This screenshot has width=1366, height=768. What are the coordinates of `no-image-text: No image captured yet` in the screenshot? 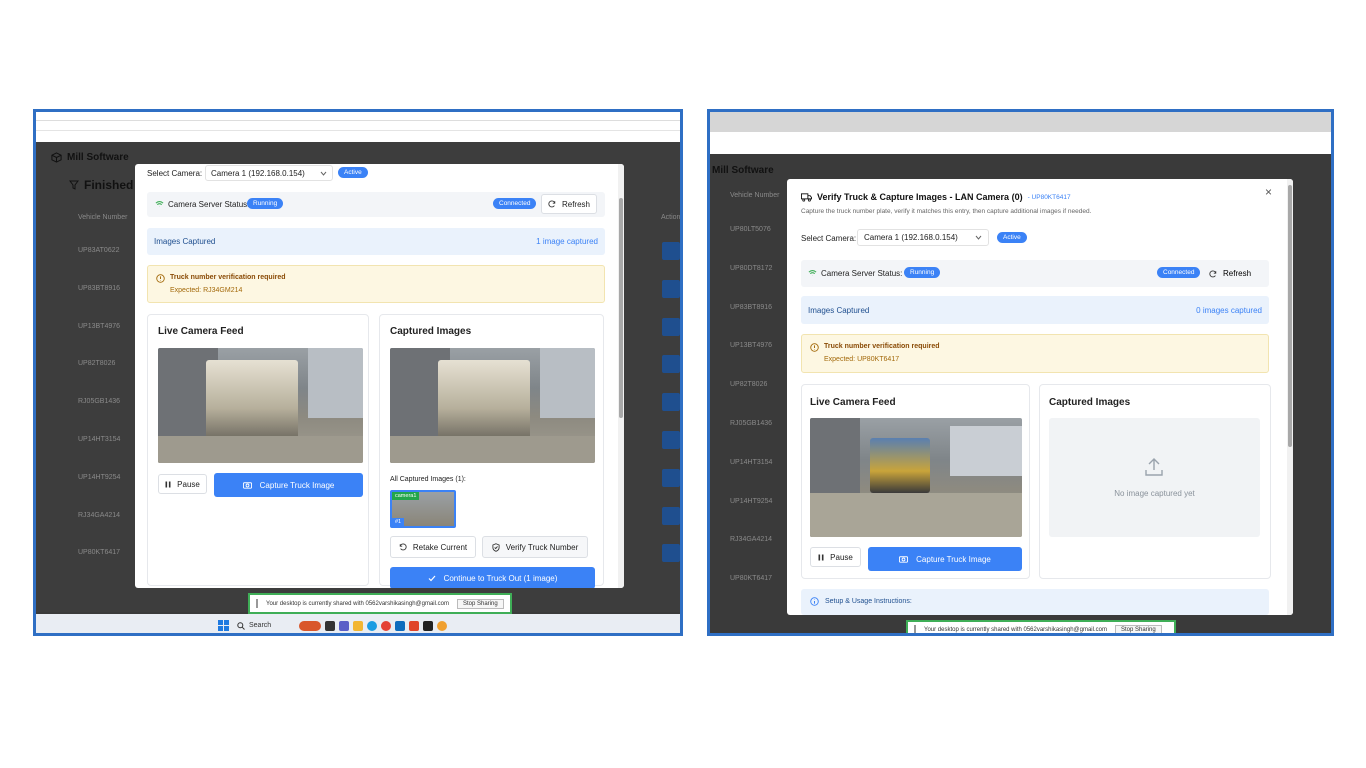 It's located at (1154, 493).